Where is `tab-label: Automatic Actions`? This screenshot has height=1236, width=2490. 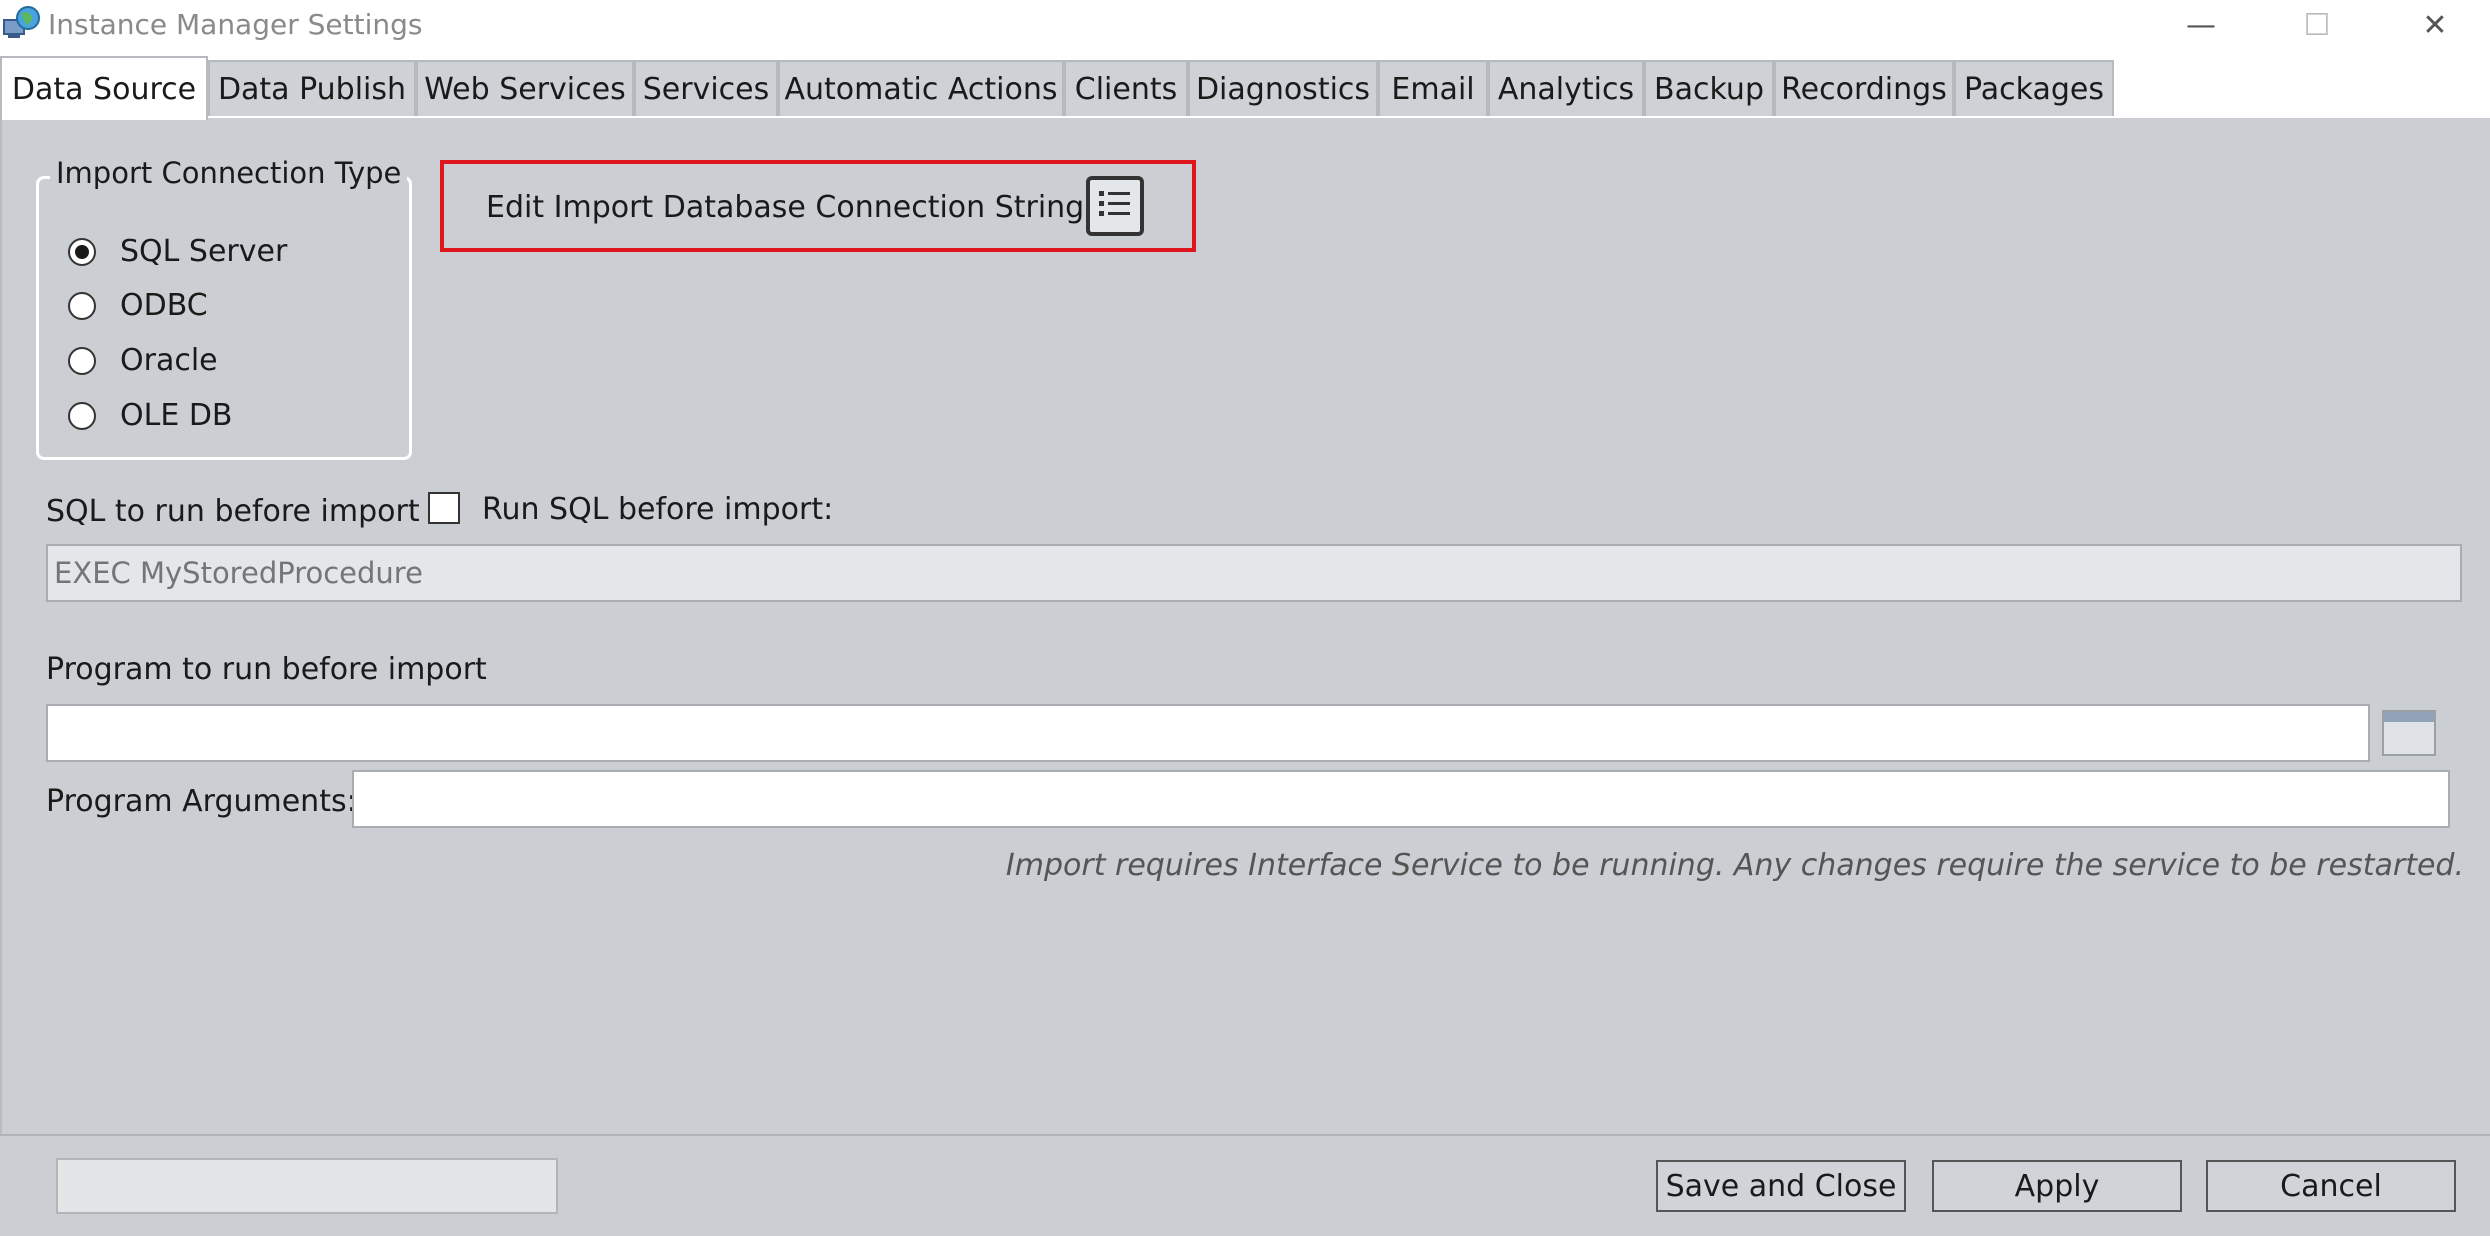
tab-label: Automatic Actions is located at coordinates (921, 89).